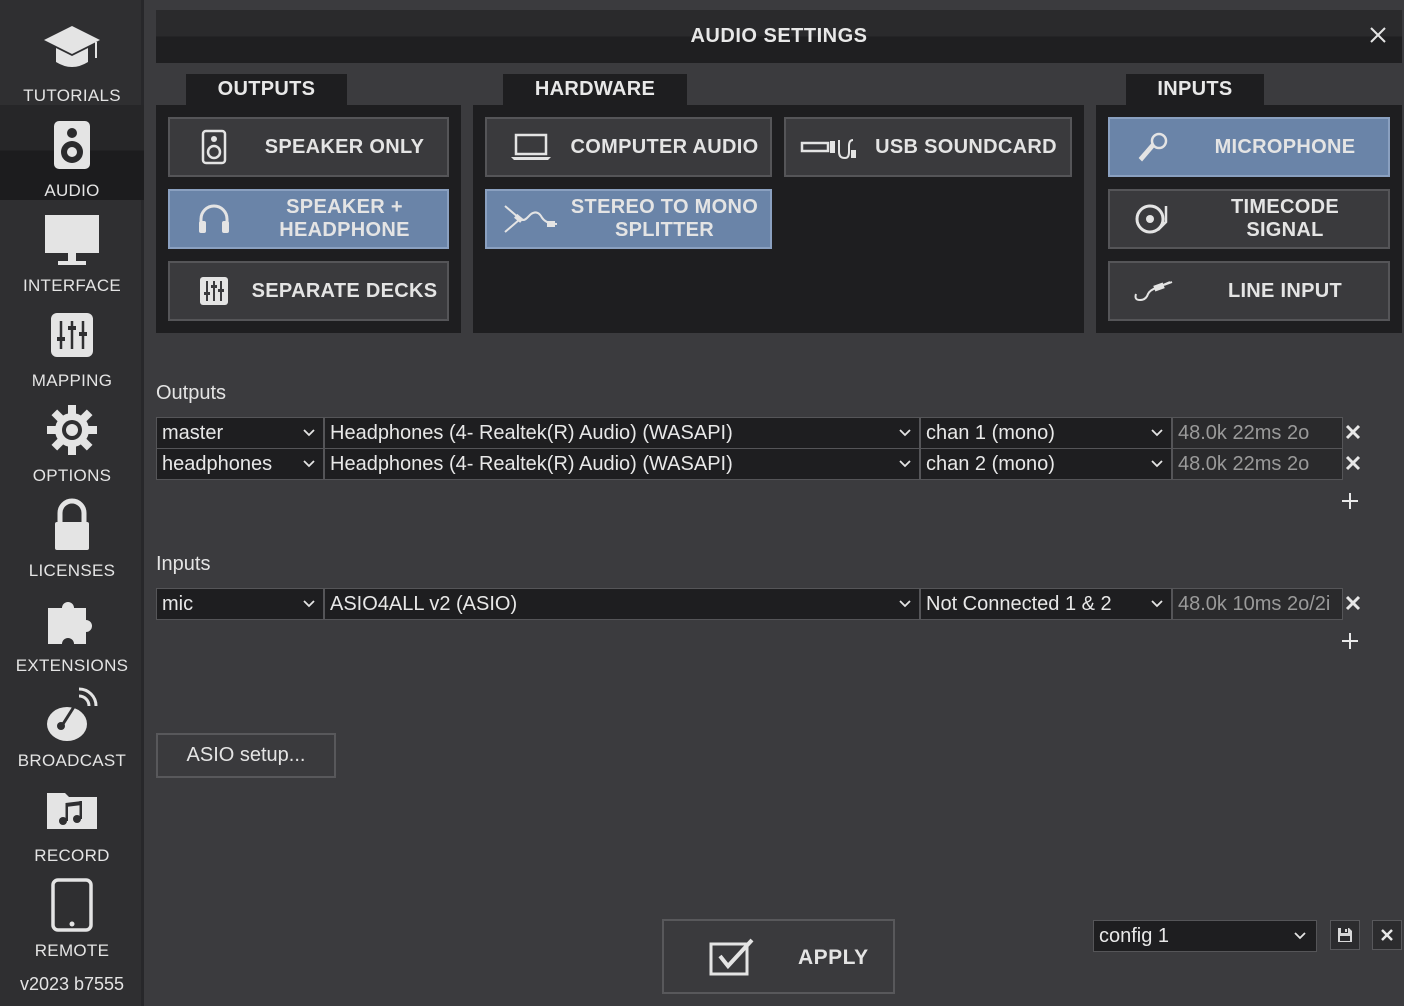 Image resolution: width=1404 pixels, height=1006 pixels. Describe the element at coordinates (72, 335) in the screenshot. I see `sliders-icon` at that location.